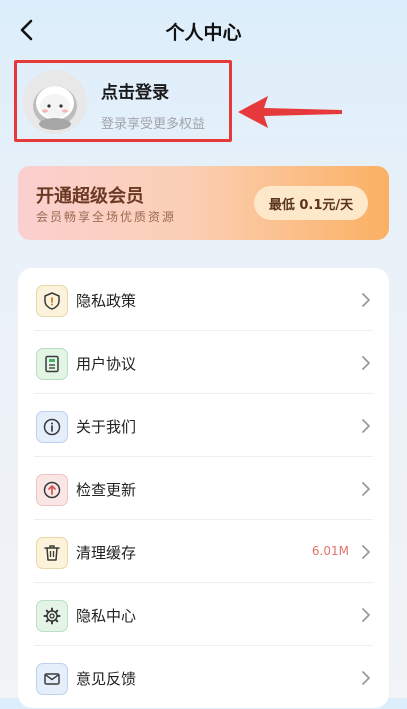 This screenshot has height=709, width=407. Describe the element at coordinates (106, 427) in the screenshot. I see `menu-item-label: 关于我们` at that location.